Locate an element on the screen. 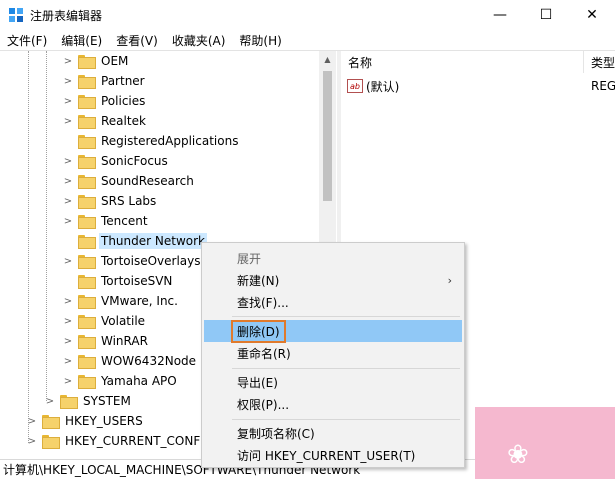  menu-help: 帮助(H) is located at coordinates (260, 40).